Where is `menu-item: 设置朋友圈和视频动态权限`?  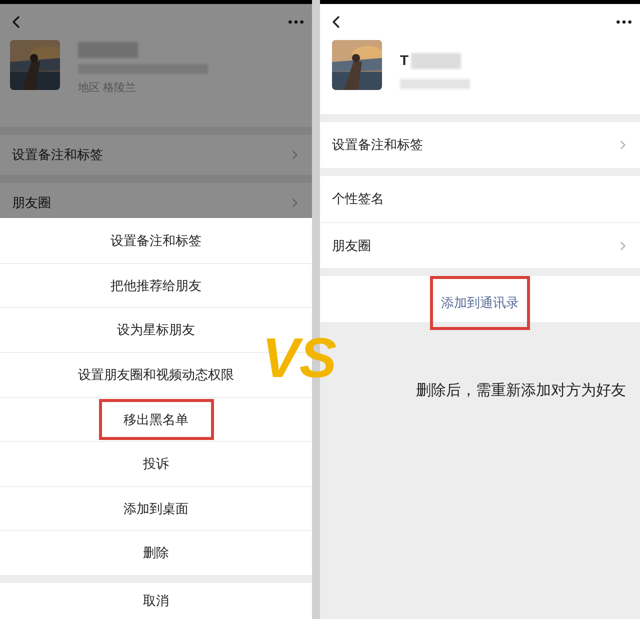 menu-item: 设置朋友圈和视频动态权限 is located at coordinates (156, 375).